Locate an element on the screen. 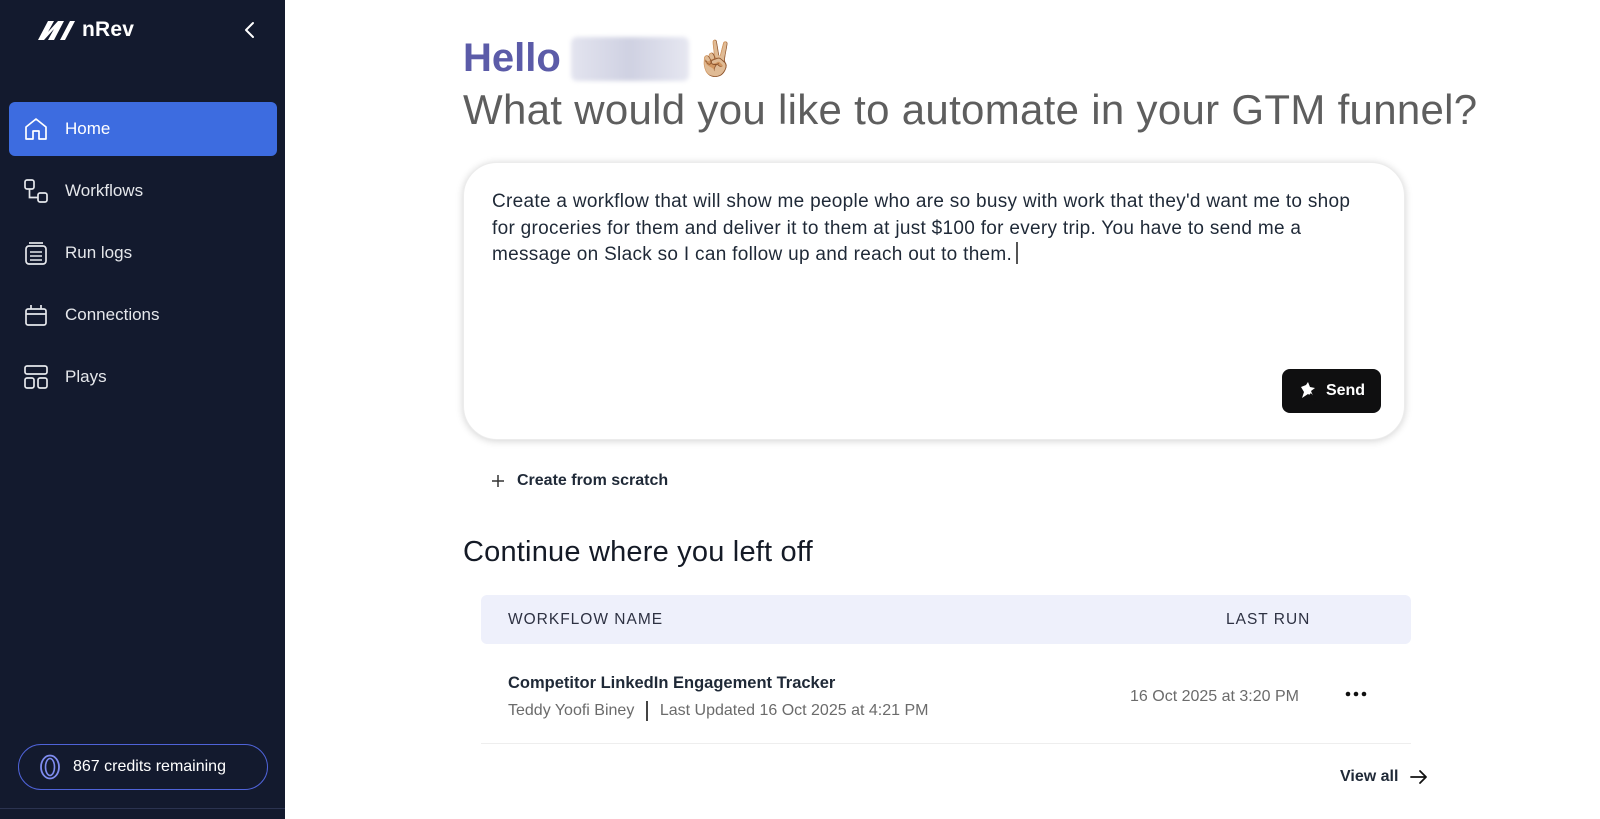  view-all-link: View all is located at coordinates (1384, 777).